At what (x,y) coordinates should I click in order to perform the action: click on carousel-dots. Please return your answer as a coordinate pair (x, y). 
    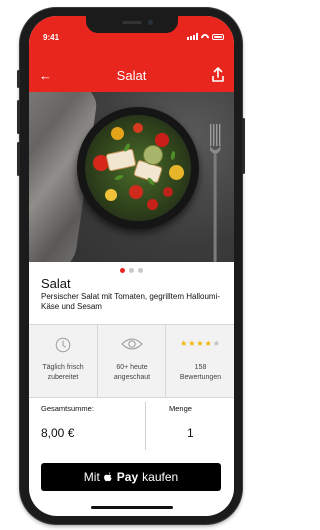
    Looking at the image, I should click on (131, 270).